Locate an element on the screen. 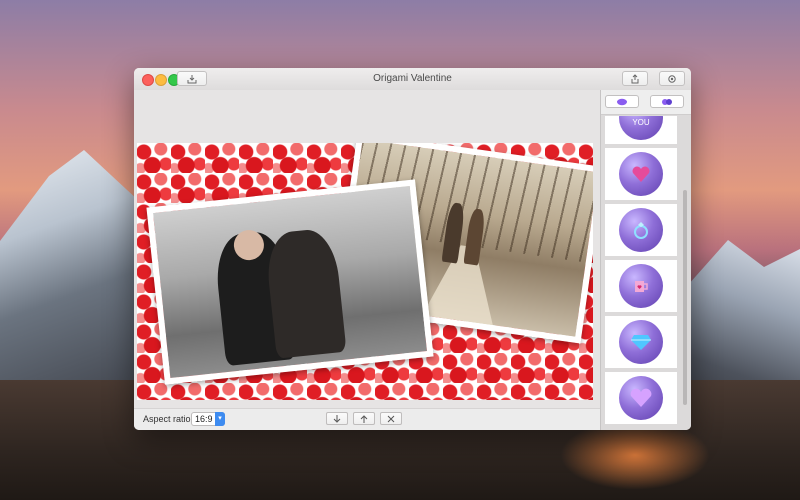 This screenshot has width=800, height=500. delete-icon is located at coordinates (391, 418).